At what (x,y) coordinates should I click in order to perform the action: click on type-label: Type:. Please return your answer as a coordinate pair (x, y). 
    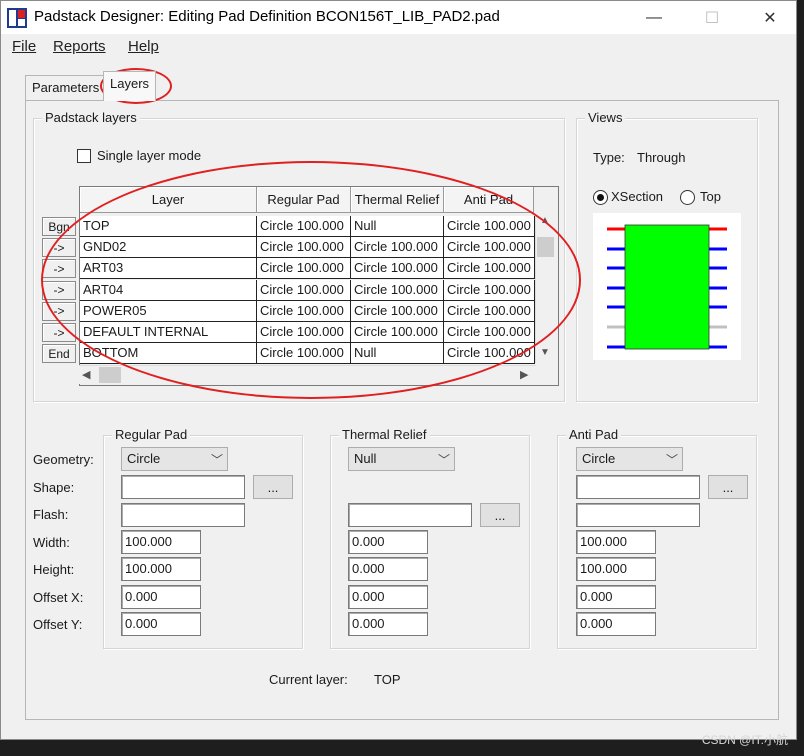
    Looking at the image, I should click on (609, 157).